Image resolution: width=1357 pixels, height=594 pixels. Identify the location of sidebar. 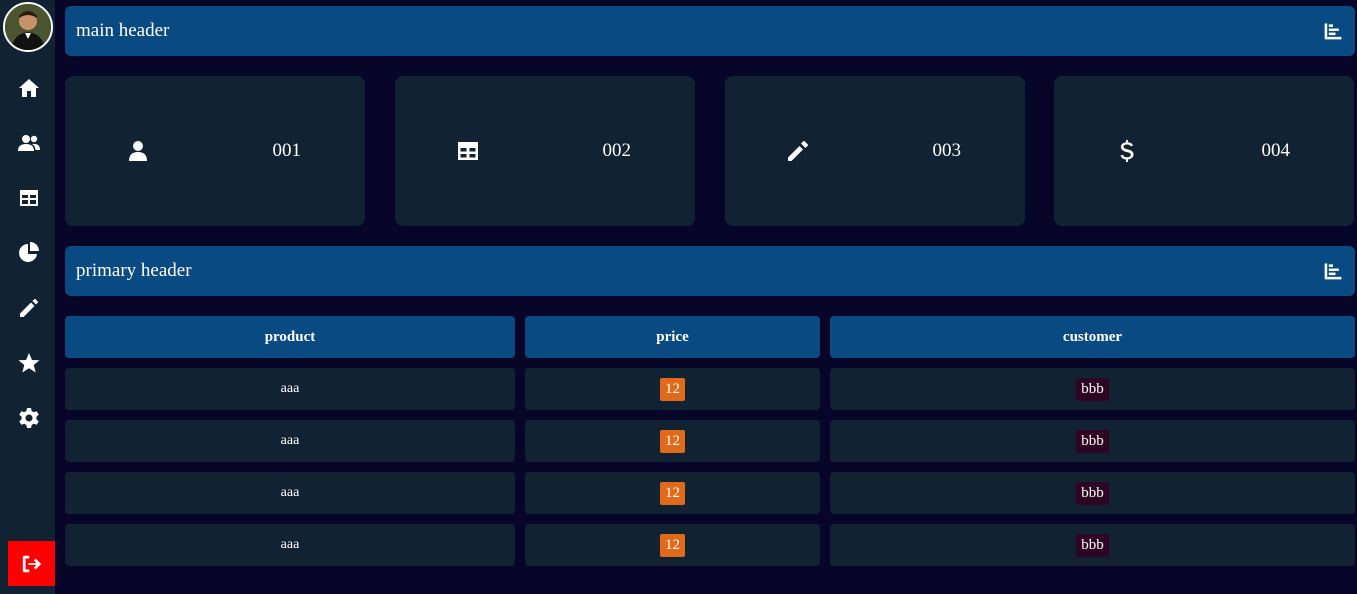
(27, 297).